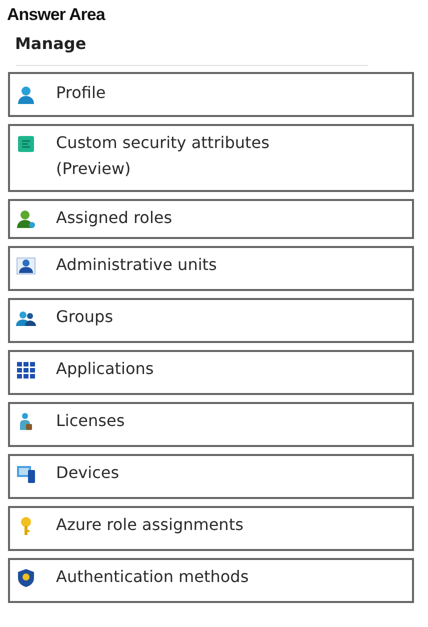  What do you see at coordinates (211, 580) in the screenshot?
I see `menu-item: Authentication methods` at bounding box center [211, 580].